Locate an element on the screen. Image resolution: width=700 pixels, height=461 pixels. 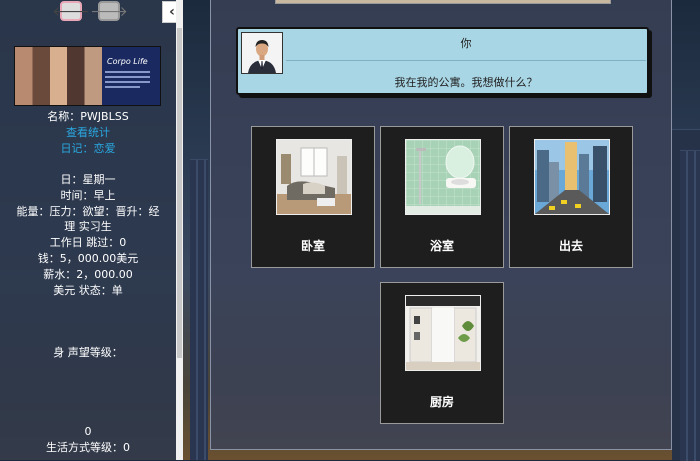
view-stats-link: 查看统计 is located at coordinates (88, 133).